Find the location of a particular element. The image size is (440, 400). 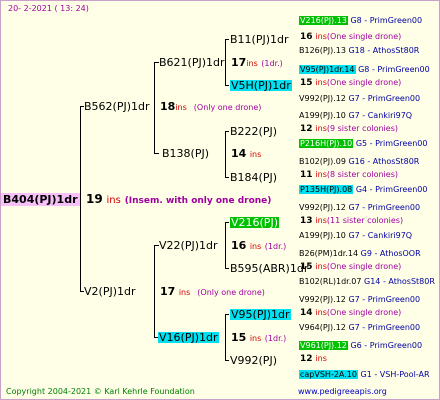

gen1-queen: B562(PJ)1dr is located at coordinates (117, 106).